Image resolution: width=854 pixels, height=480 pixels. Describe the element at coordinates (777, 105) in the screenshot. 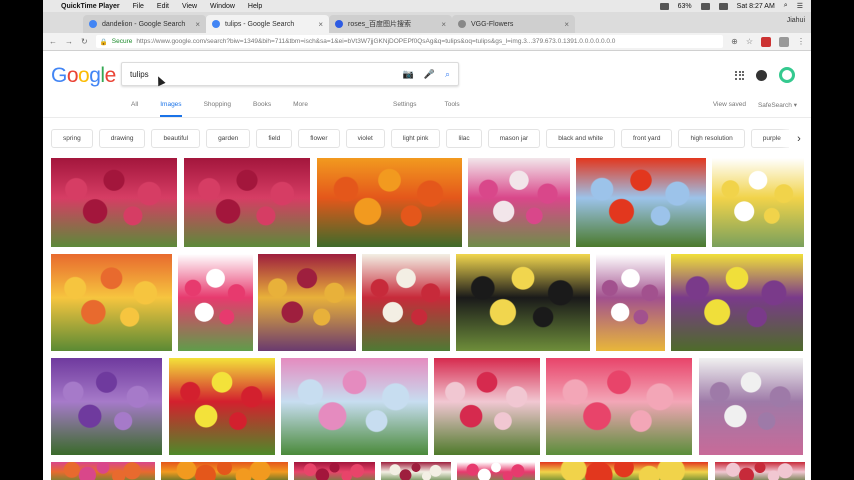

I see `safesearch-toggle: SafeSearch ▾` at that location.